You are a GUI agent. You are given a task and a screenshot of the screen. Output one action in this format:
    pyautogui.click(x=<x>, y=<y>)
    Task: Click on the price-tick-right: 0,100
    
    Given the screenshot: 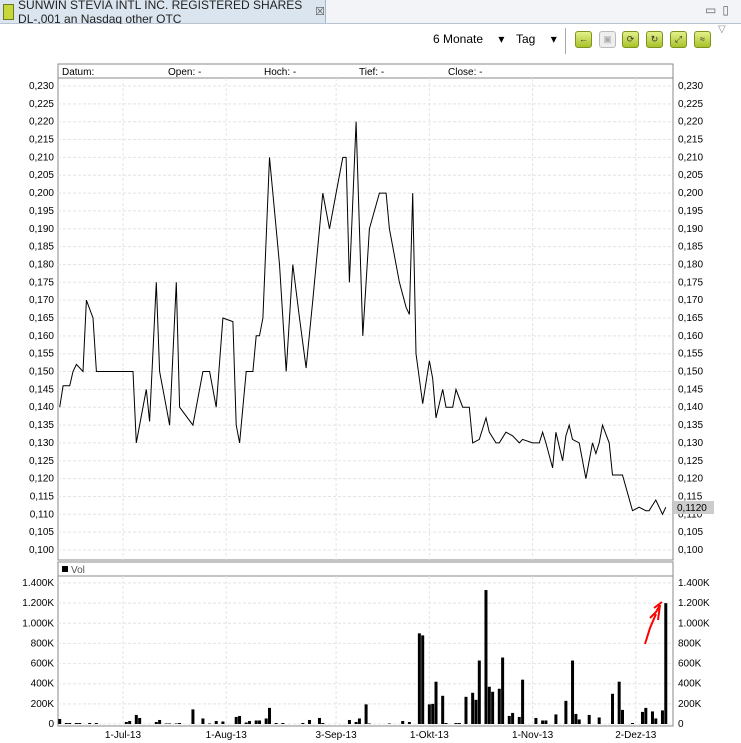 What is the action you would take?
    pyautogui.click(x=690, y=550)
    